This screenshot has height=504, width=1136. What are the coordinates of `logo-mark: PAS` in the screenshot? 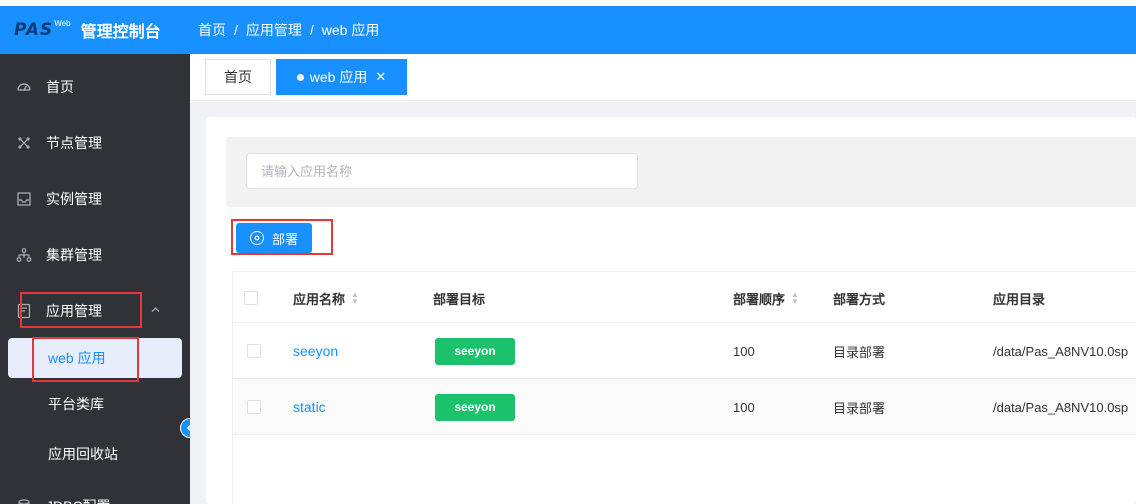 It's located at (34, 30).